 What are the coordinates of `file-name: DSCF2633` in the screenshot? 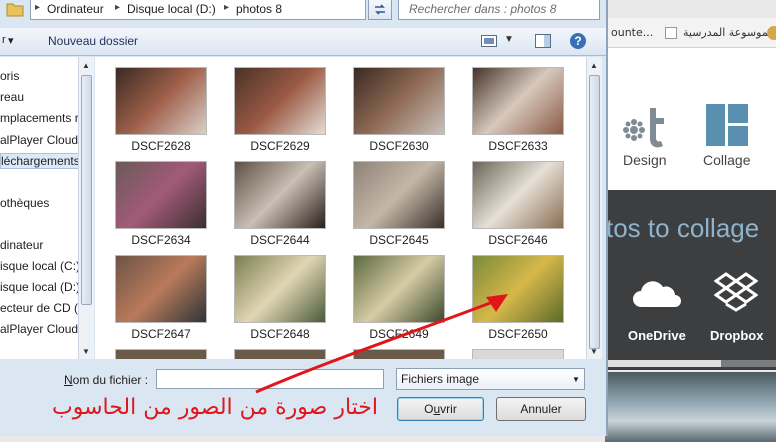 It's located at (518, 146).